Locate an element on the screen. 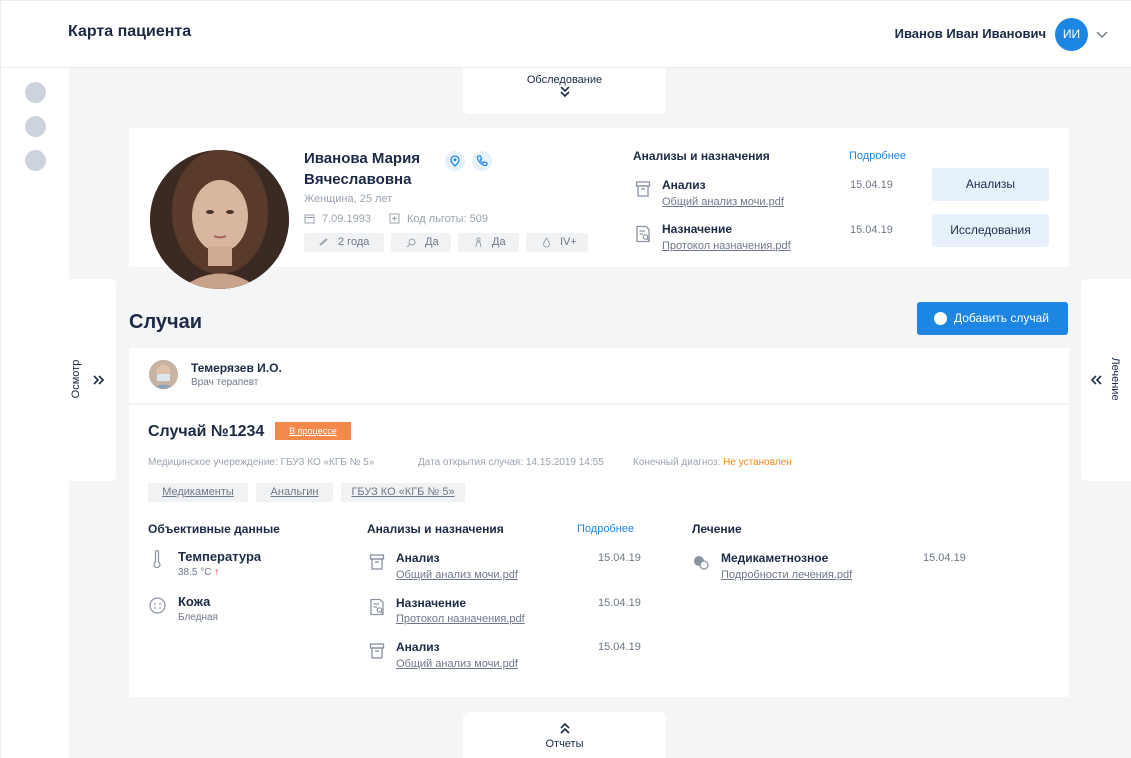  temperature-number: 38.5 °С is located at coordinates (195, 572).